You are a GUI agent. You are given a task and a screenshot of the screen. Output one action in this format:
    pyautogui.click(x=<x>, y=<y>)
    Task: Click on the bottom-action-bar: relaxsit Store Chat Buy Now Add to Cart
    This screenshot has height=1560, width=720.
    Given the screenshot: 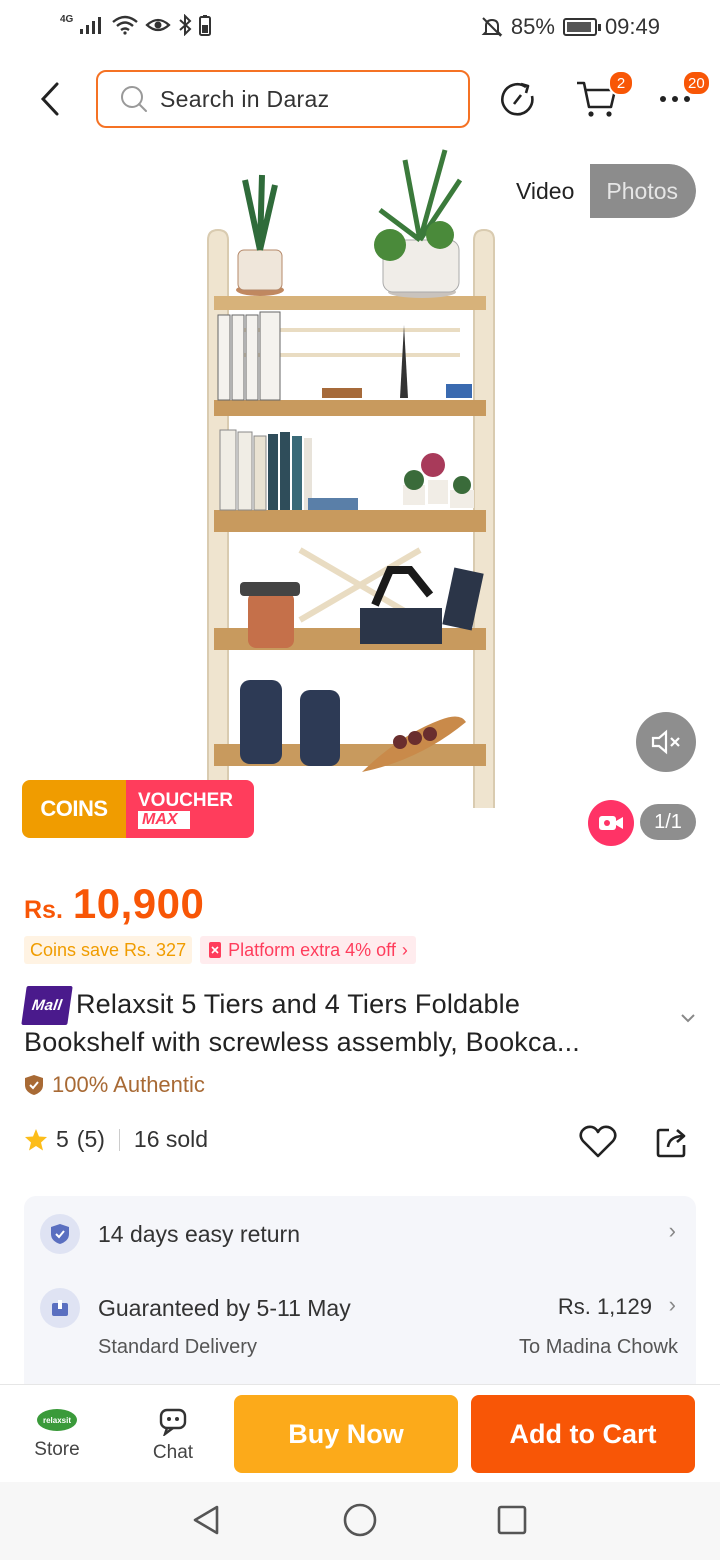 What is the action you would take?
    pyautogui.click(x=360, y=1433)
    